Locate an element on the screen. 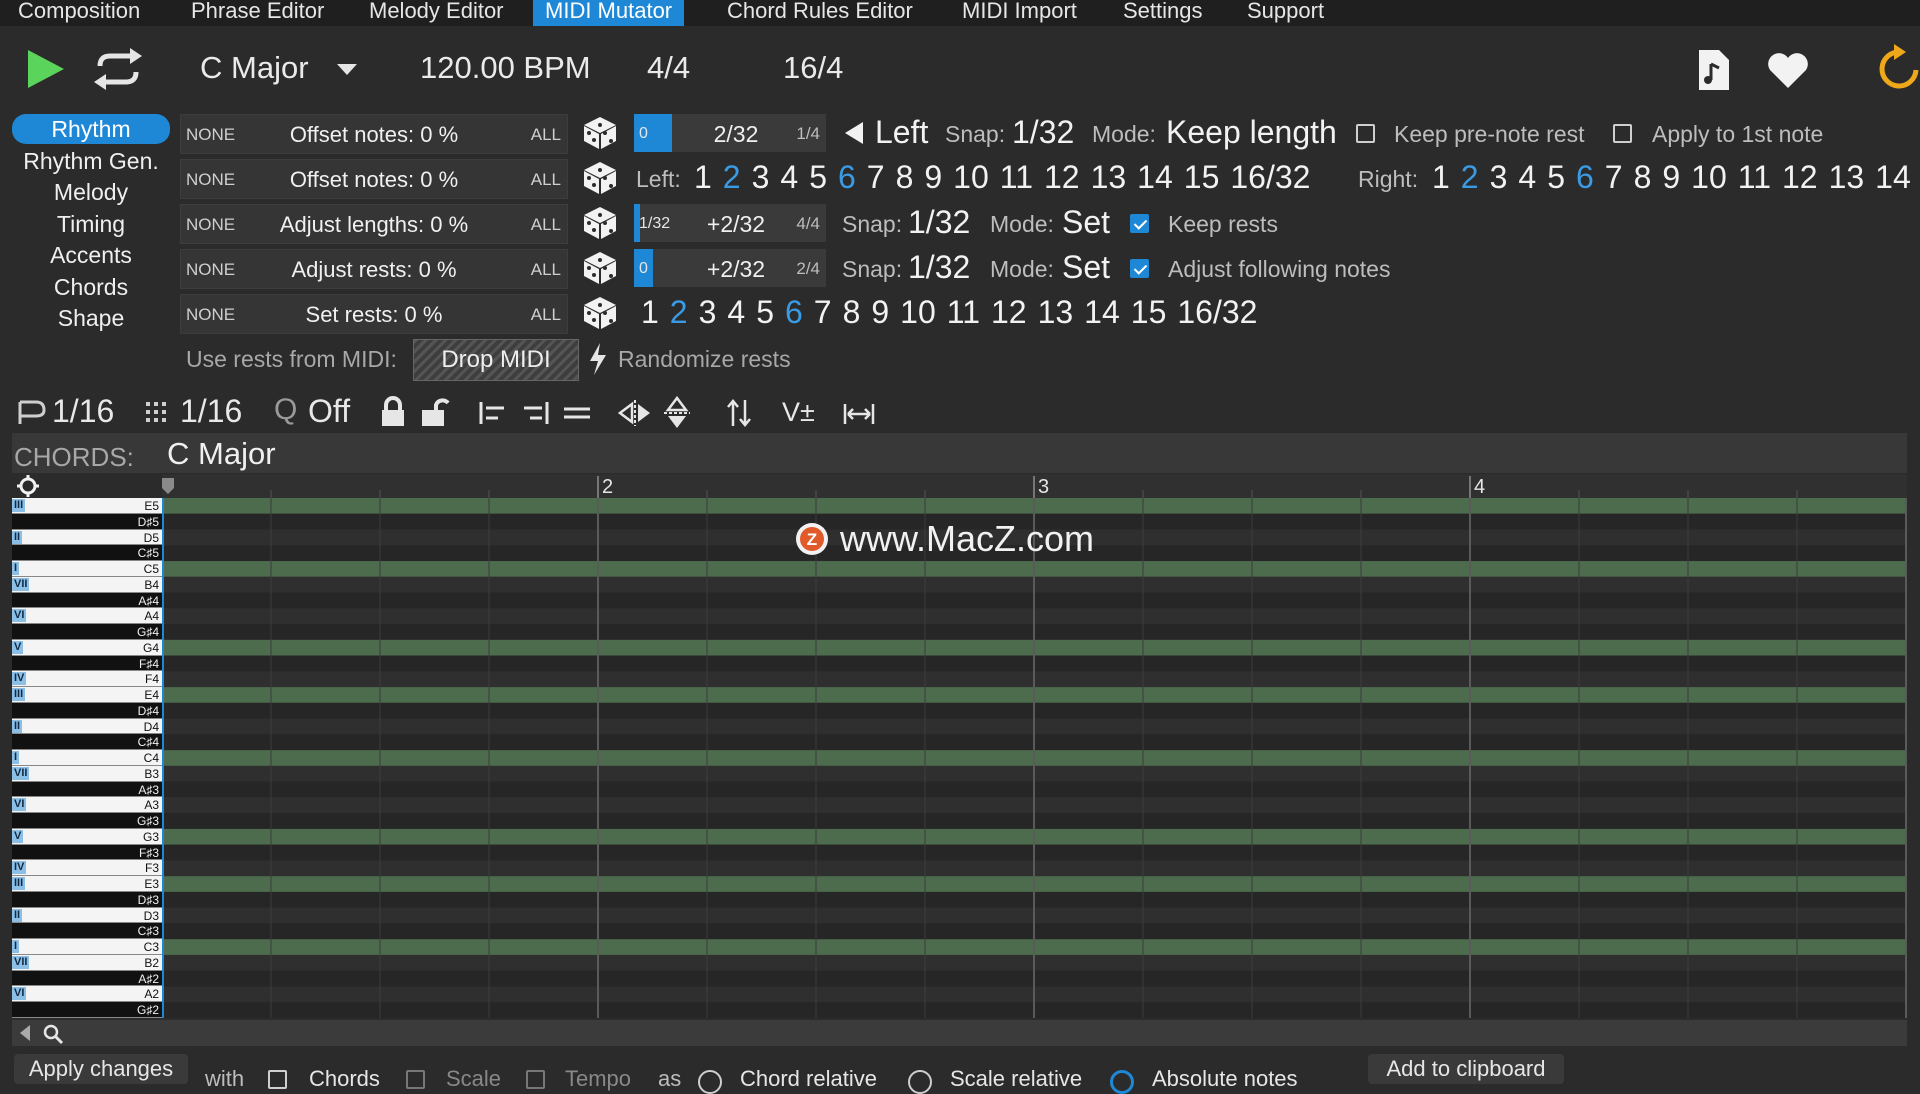 This screenshot has height=1094, width=1920. key-select: C Major is located at coordinates (254, 68).